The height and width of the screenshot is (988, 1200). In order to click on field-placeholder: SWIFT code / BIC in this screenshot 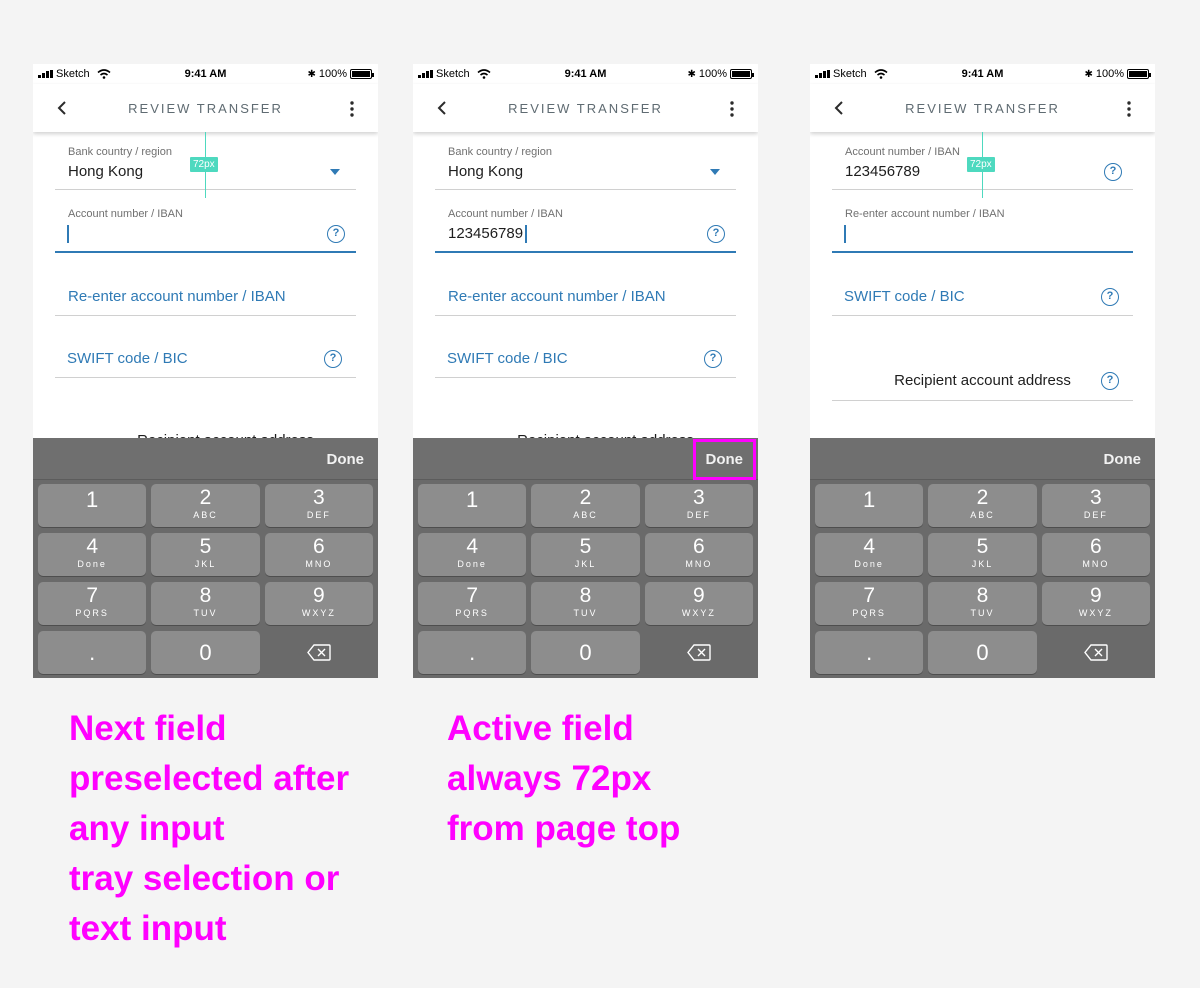, I will do `click(904, 296)`.